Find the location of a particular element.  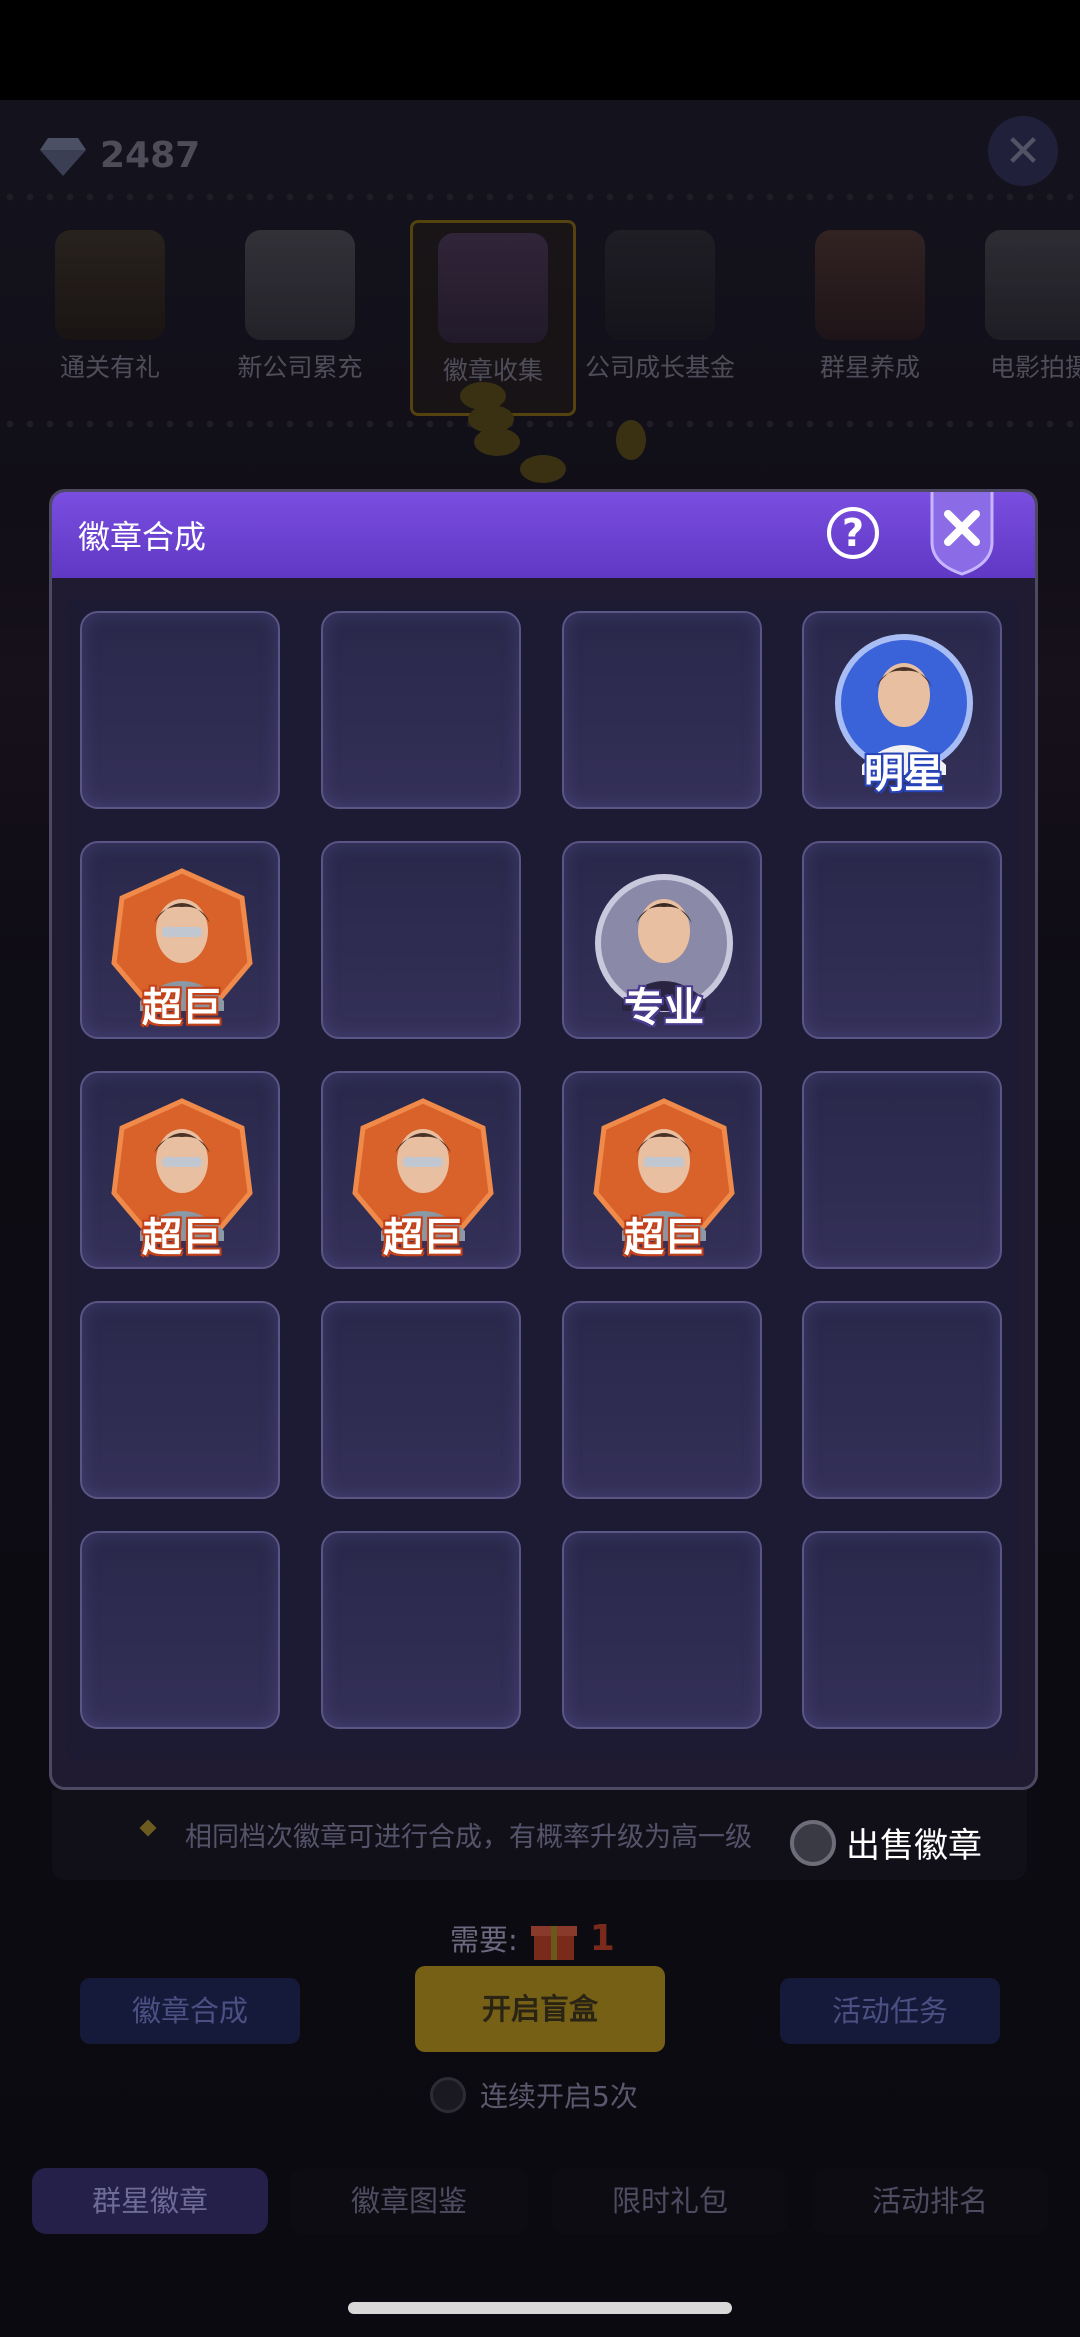

status-bar is located at coordinates (540, 50).